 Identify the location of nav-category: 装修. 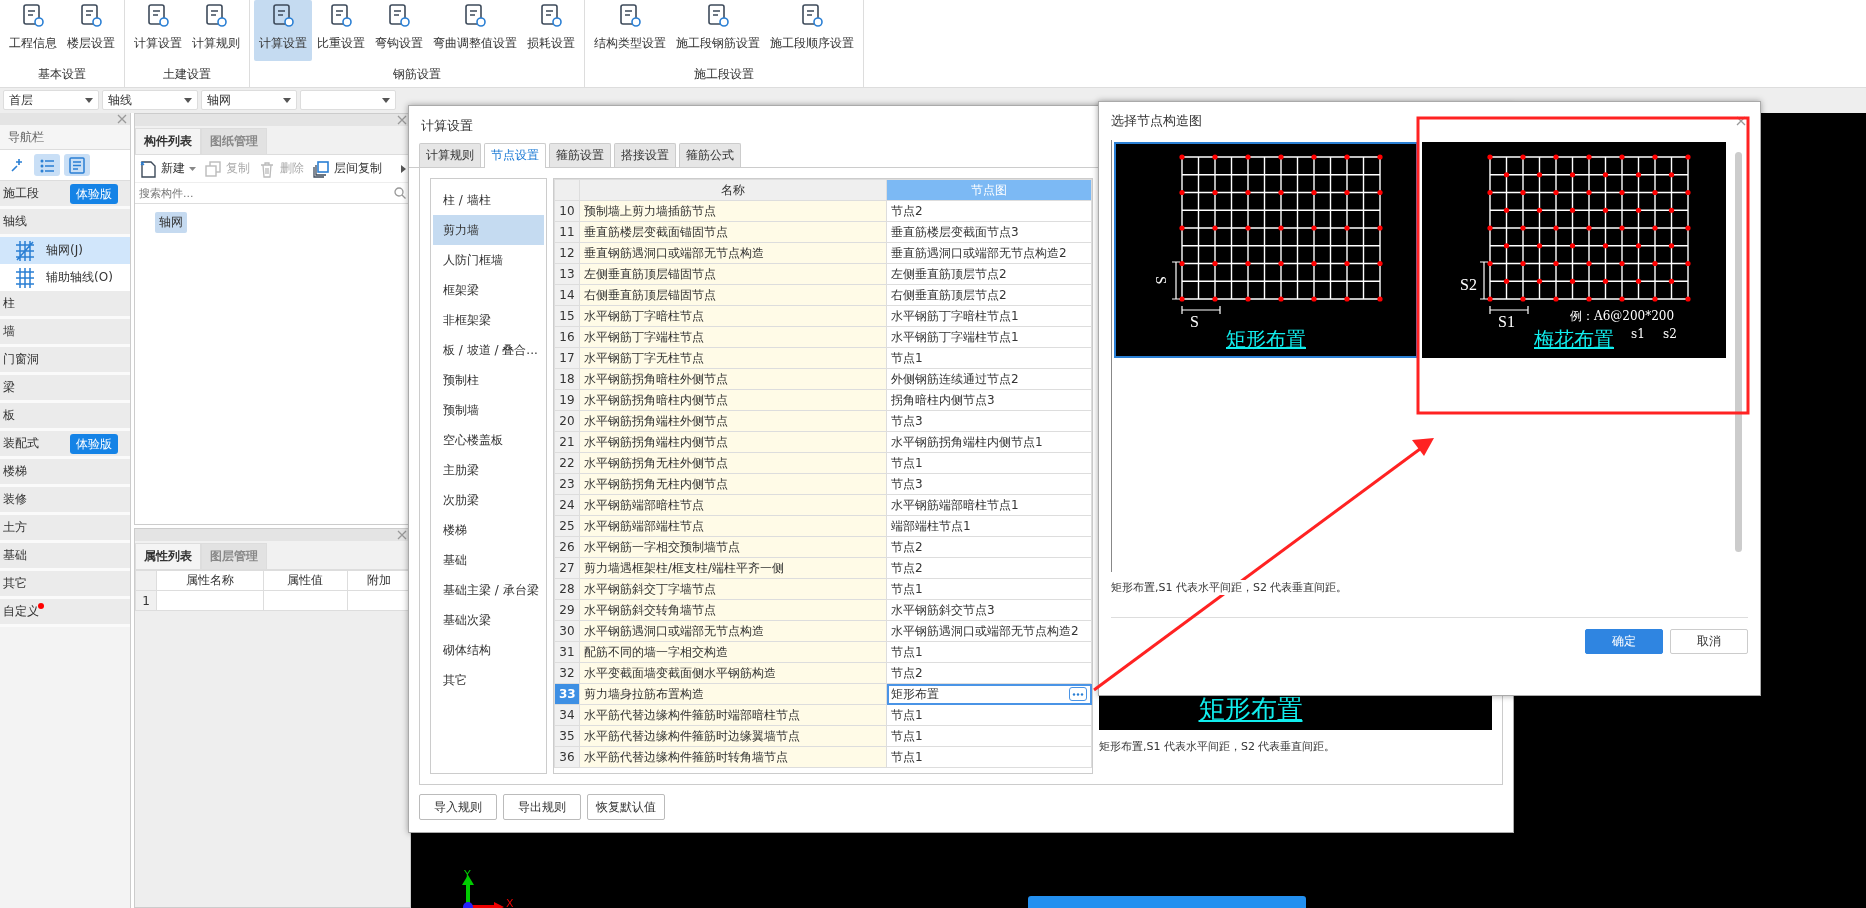
(65, 501).